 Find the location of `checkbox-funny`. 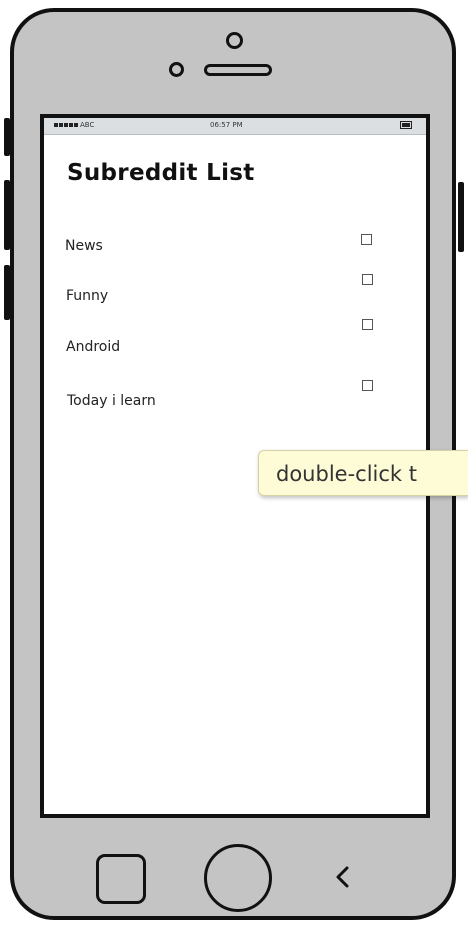

checkbox-funny is located at coordinates (367, 279).